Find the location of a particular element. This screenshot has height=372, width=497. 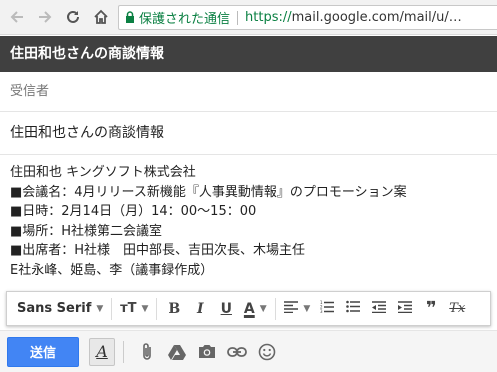

recipients-field: 受信者 is located at coordinates (248, 92).